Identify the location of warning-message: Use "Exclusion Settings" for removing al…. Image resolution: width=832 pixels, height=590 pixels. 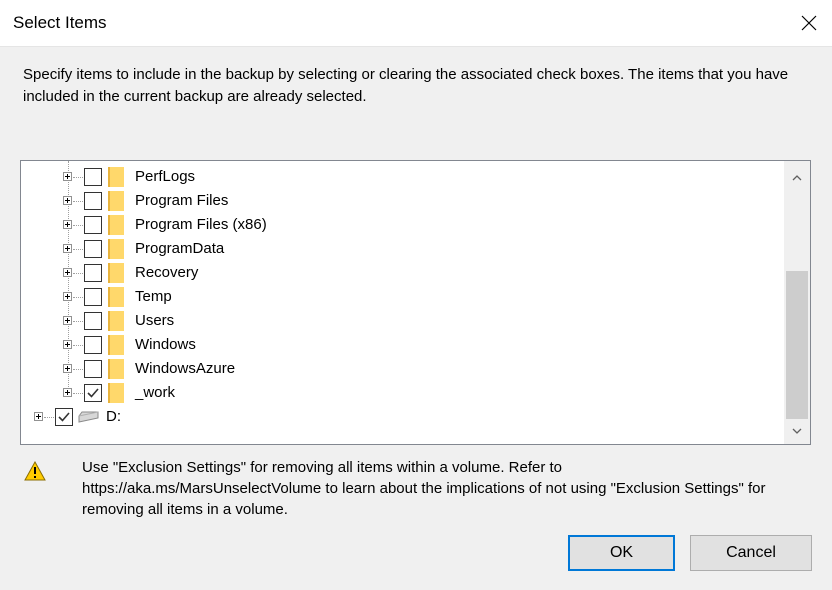
(424, 488).